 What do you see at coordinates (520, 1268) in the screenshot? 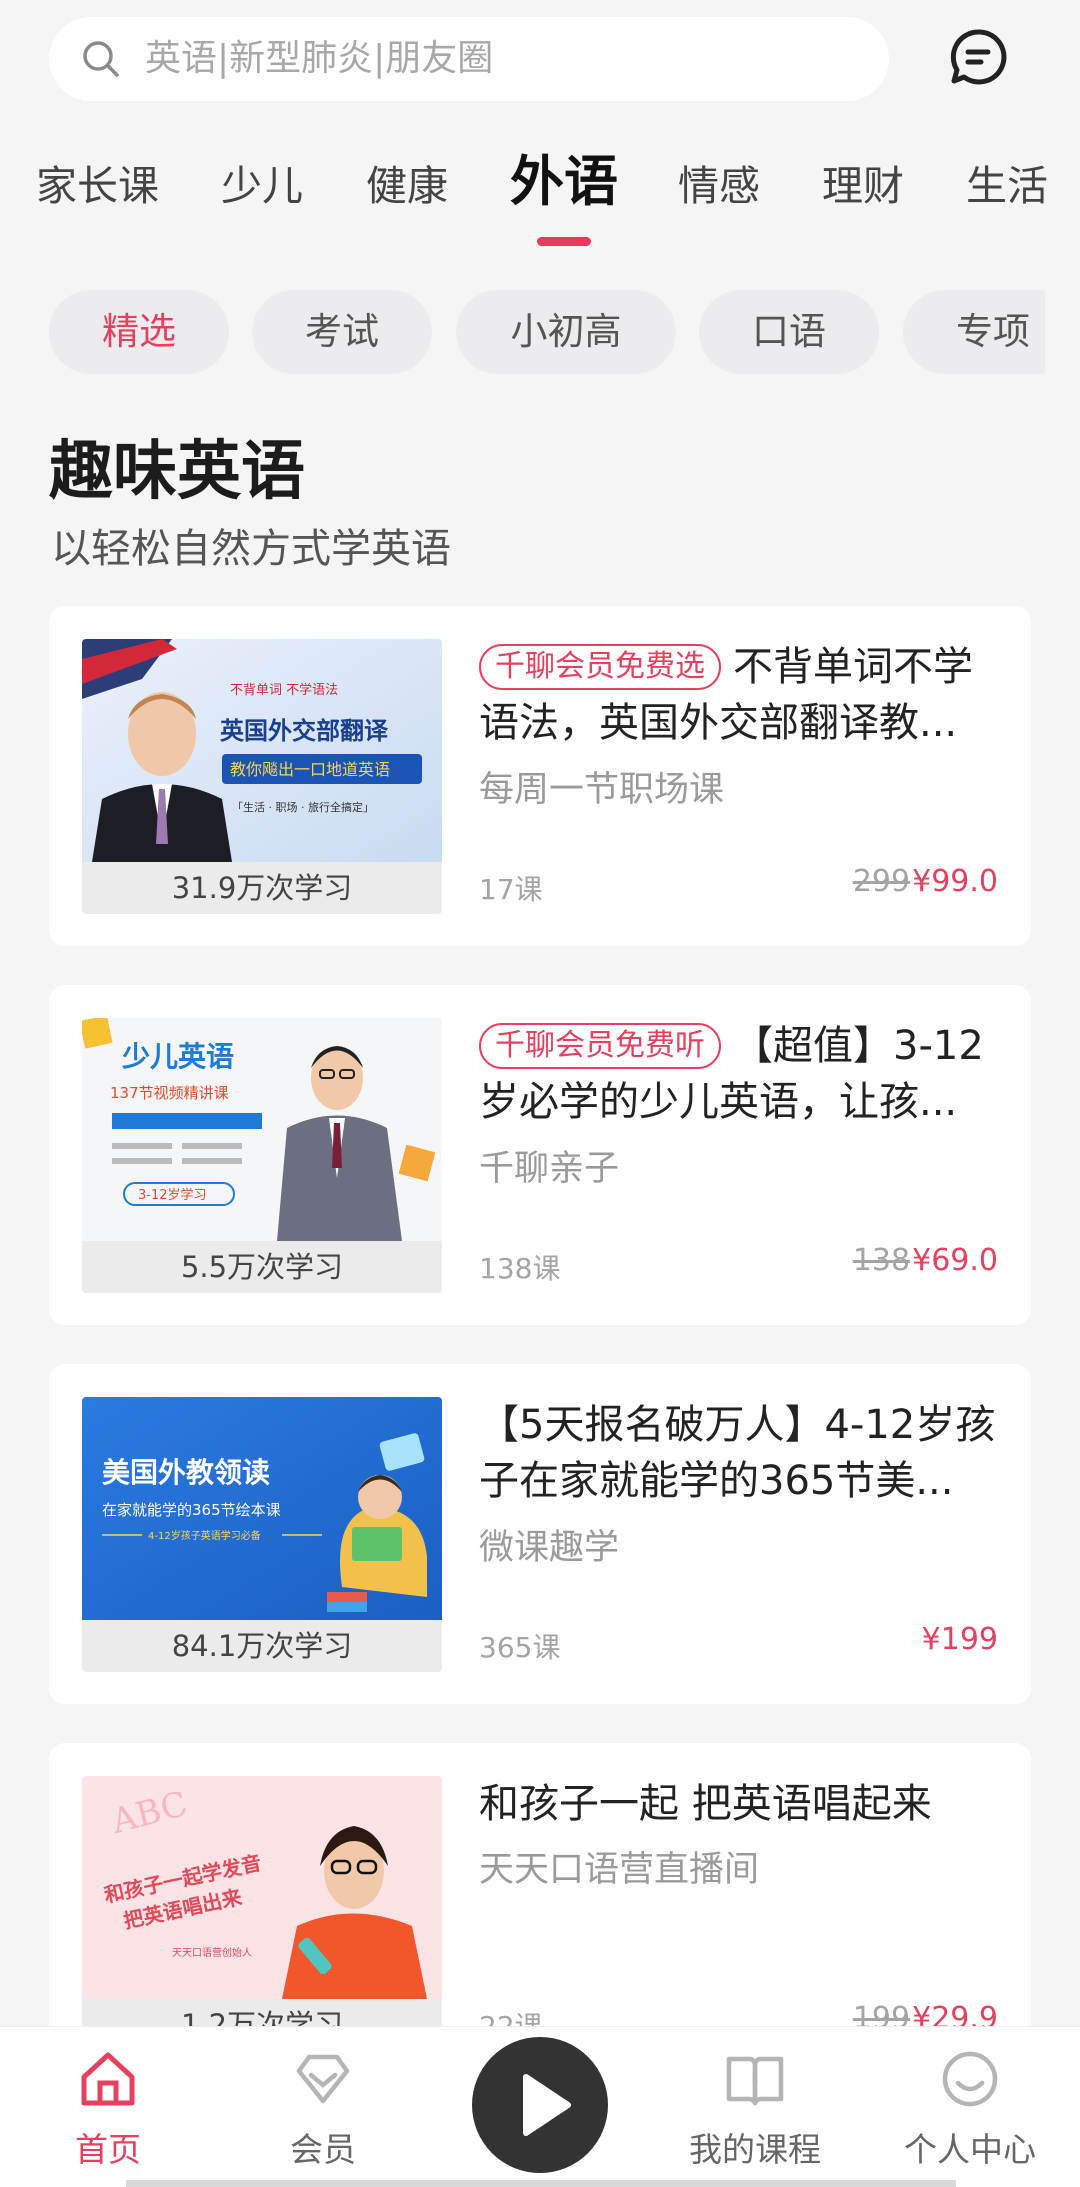
I see `lesson-count: 138课` at bounding box center [520, 1268].